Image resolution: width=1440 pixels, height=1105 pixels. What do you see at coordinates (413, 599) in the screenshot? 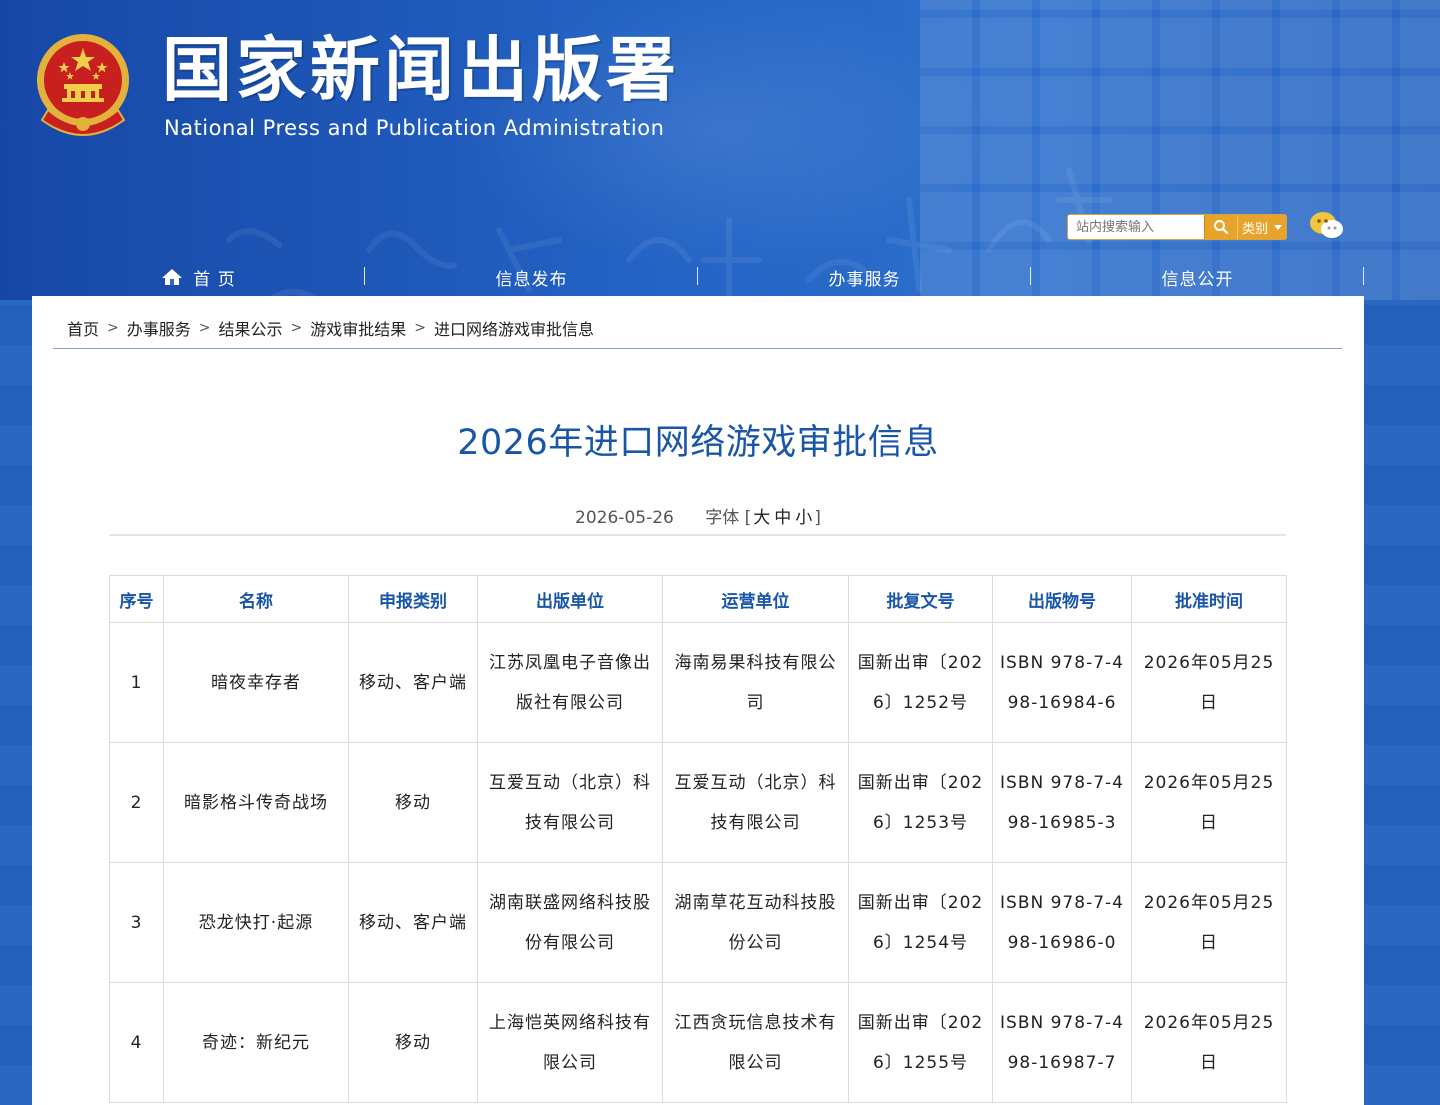
I see `column-header-category: 申报类别` at bounding box center [413, 599].